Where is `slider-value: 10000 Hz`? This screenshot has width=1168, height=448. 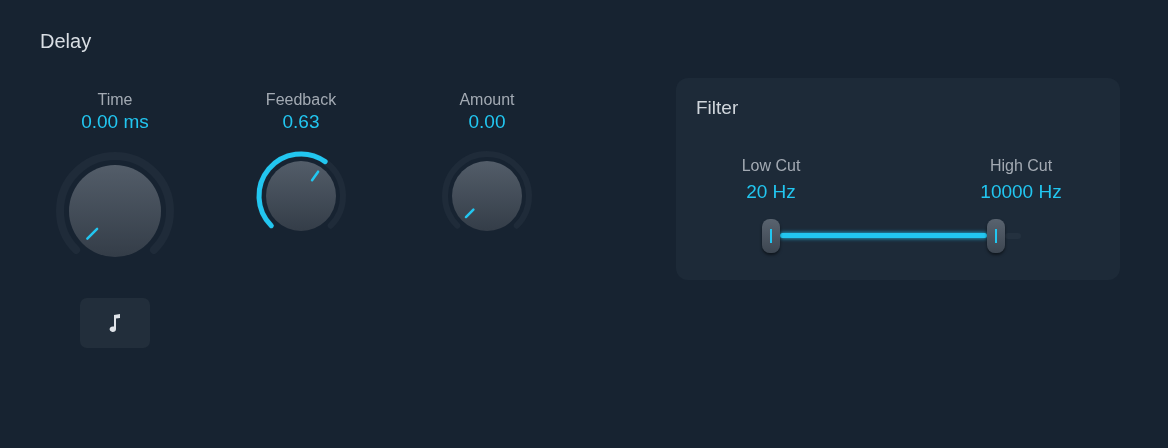
slider-value: 10000 Hz is located at coordinates (1021, 192).